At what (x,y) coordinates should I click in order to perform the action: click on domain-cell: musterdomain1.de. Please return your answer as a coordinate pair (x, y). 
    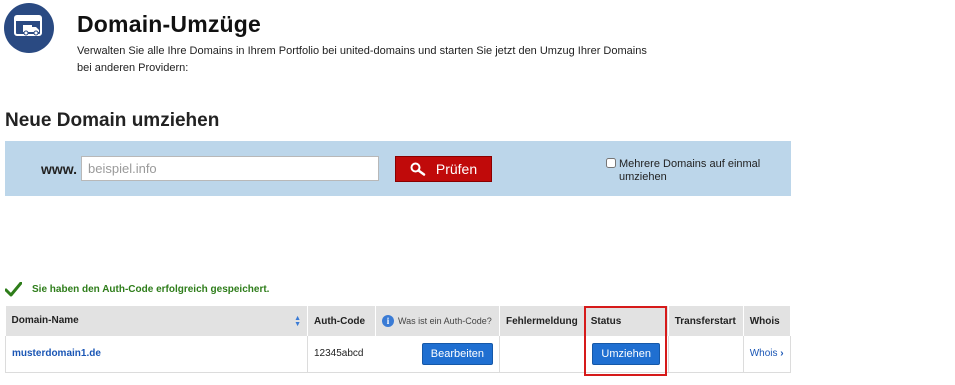
    Looking at the image, I should click on (156, 354).